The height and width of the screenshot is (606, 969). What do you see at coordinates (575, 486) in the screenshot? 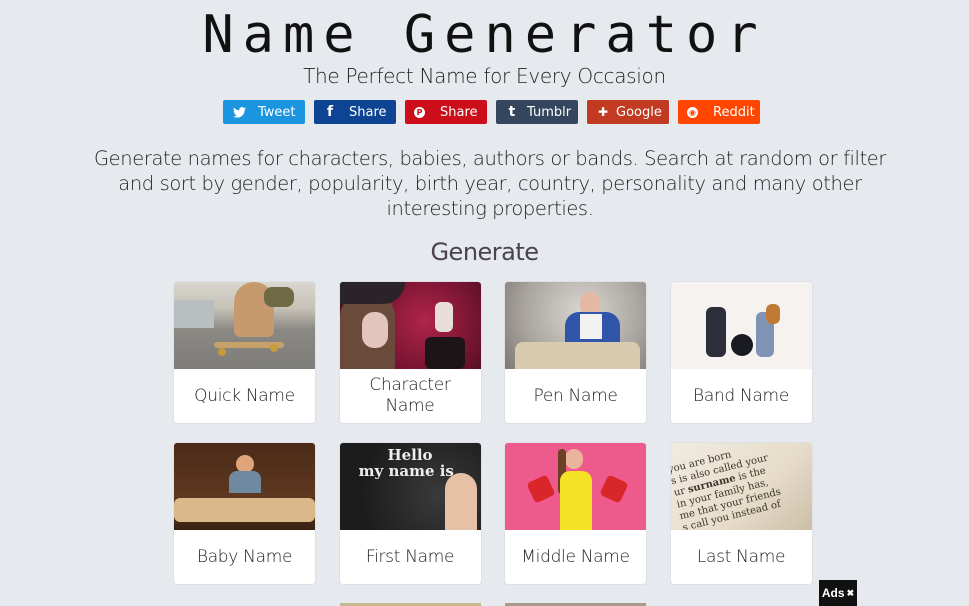
I see `woman-with-shoes-image` at bounding box center [575, 486].